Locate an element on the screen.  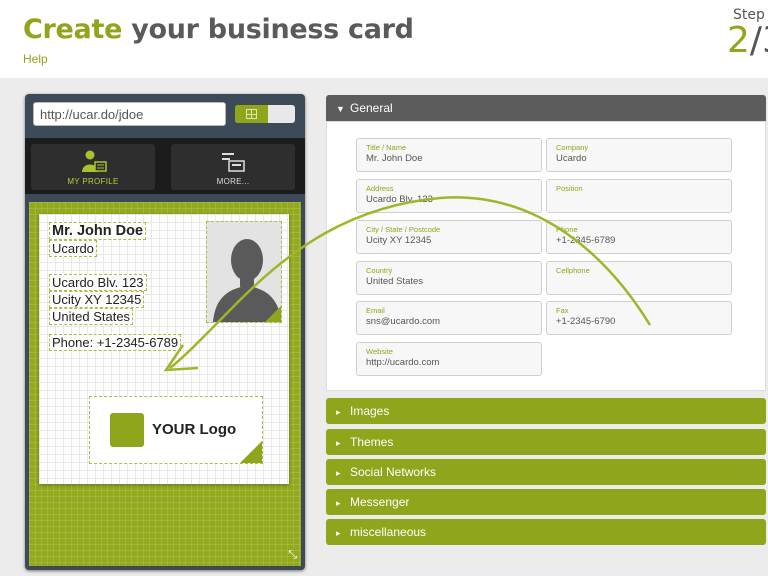
page-title-accent: Create is located at coordinates (73, 29).